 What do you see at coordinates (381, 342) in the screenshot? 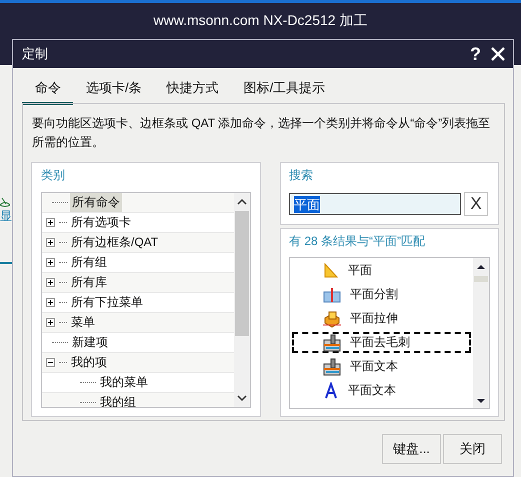
I see `result-item: 平面去毛刺` at bounding box center [381, 342].